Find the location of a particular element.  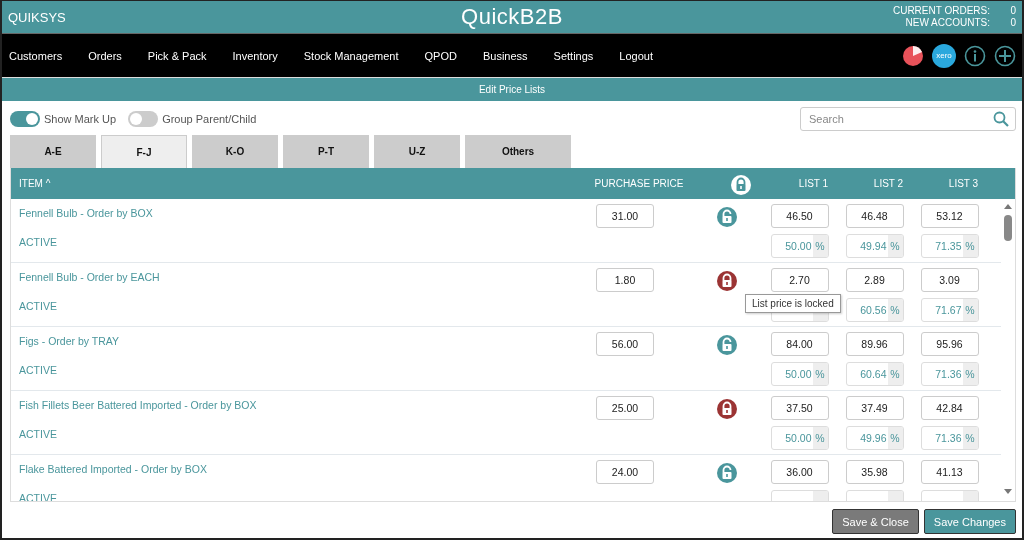

toggle-label: Group Parent/Child is located at coordinates (209, 119).